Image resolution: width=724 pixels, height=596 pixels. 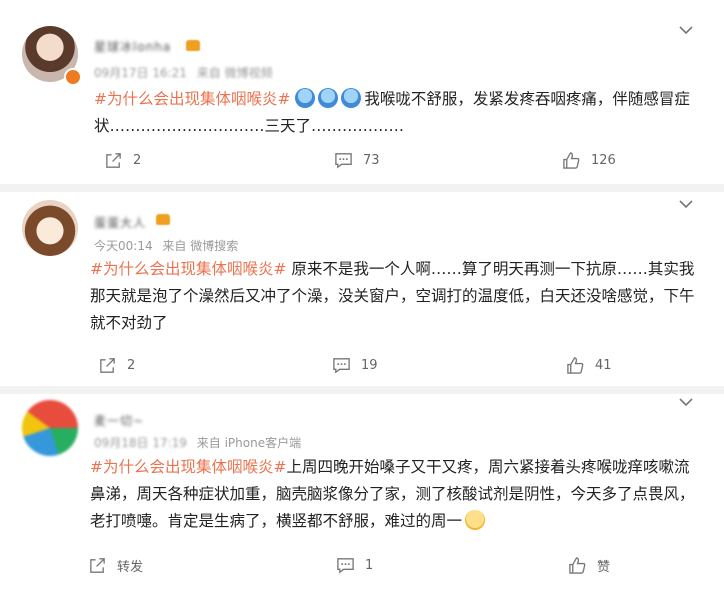 I want to click on post-source: 来自 微博视频, so click(x=234, y=73).